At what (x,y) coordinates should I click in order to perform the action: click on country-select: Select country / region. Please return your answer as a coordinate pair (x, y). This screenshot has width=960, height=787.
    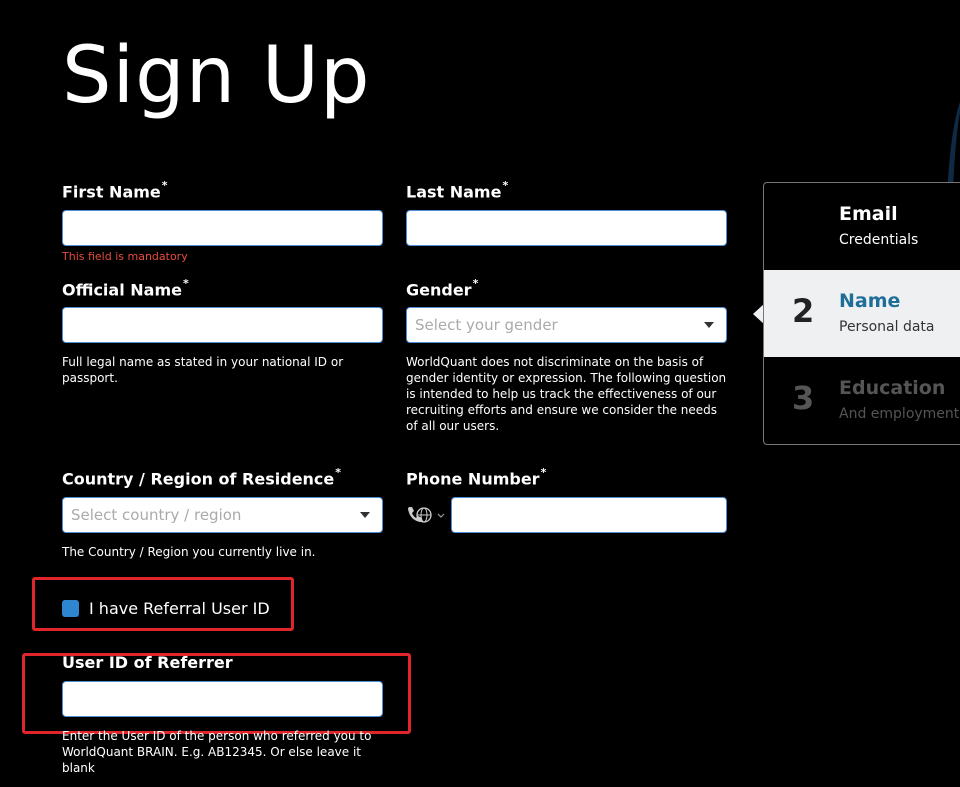
    Looking at the image, I should click on (222, 515).